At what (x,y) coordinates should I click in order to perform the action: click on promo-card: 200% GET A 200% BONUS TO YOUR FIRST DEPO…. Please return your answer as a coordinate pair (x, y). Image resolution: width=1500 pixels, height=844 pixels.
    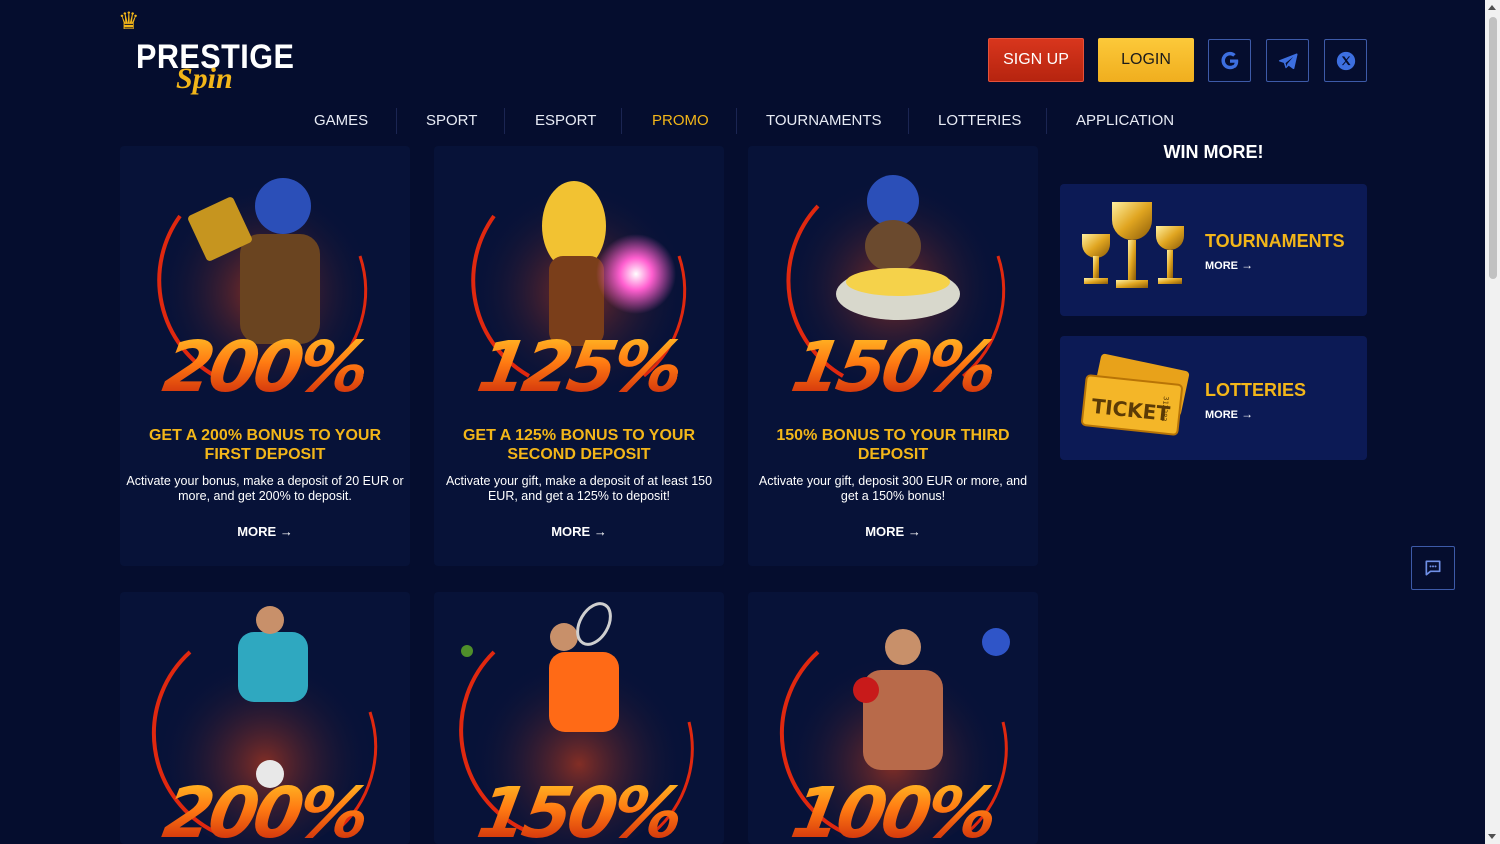
    Looking at the image, I should click on (265, 356).